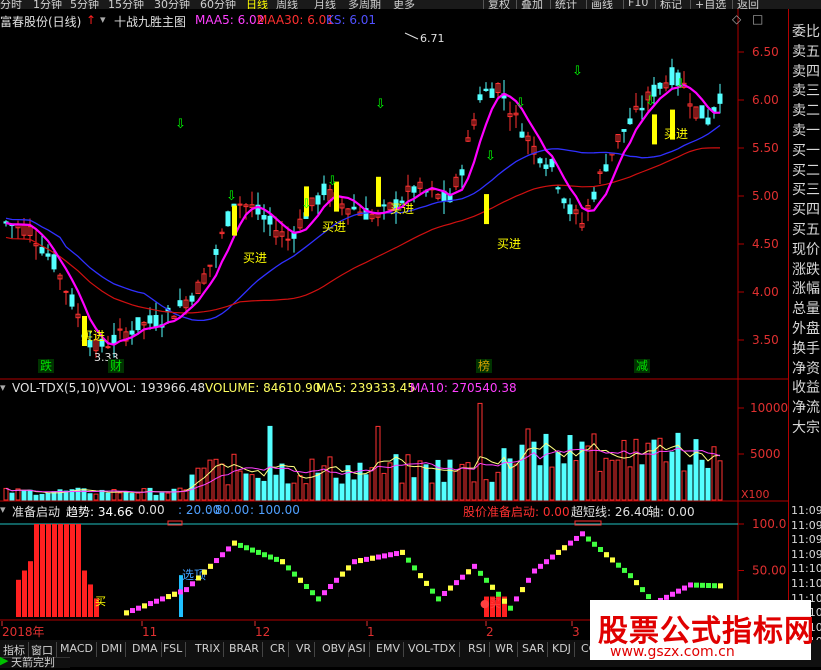 The image size is (821, 670). What do you see at coordinates (534, 649) in the screenshot?
I see `indicator-tab-16: SAR` at bounding box center [534, 649].